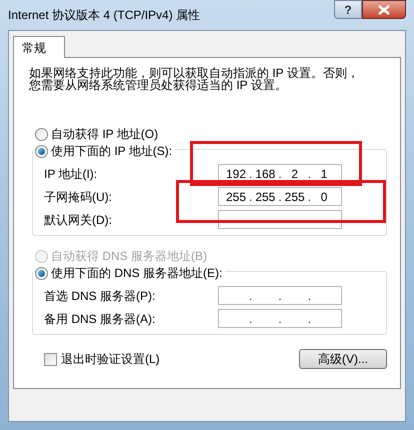  What do you see at coordinates (194, 73) in the screenshot?
I see `description-line: 如果网络支持此功能，则可以获取自动指派的 IP 设置。否则，` at bounding box center [194, 73].